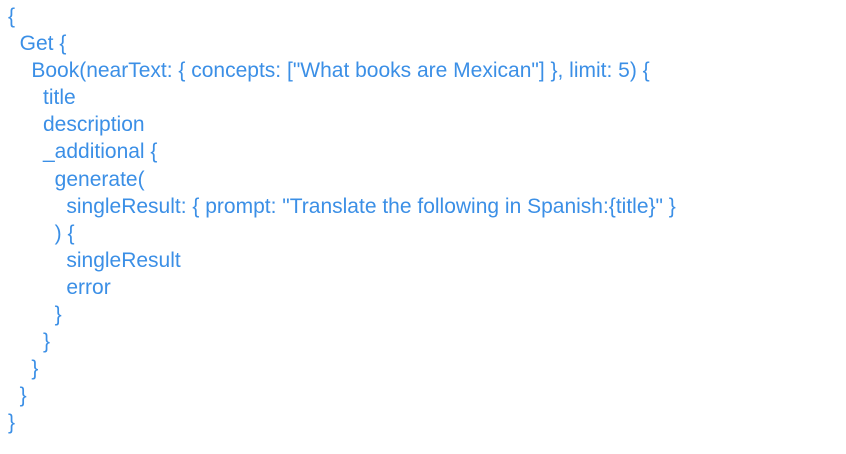 Image resolution: width=846 pixels, height=454 pixels. What do you see at coordinates (83, 152) in the screenshot?
I see `code-line: _additional {` at bounding box center [83, 152].